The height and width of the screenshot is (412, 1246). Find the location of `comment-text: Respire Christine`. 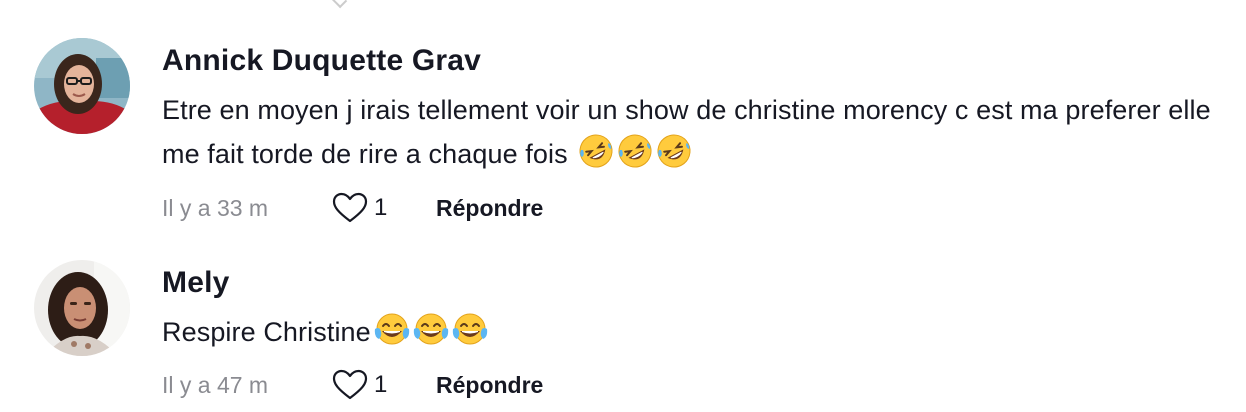

comment-text: Respire Christine is located at coordinates (692, 332).